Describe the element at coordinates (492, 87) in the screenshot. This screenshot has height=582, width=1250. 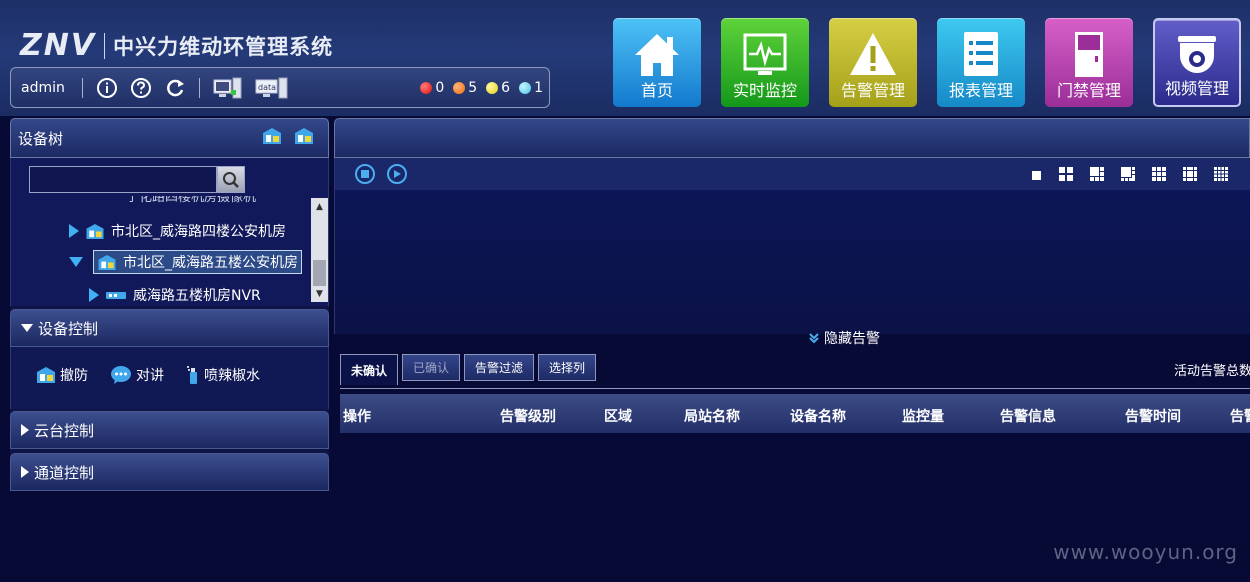
I see `yellow-dot-icon` at that location.